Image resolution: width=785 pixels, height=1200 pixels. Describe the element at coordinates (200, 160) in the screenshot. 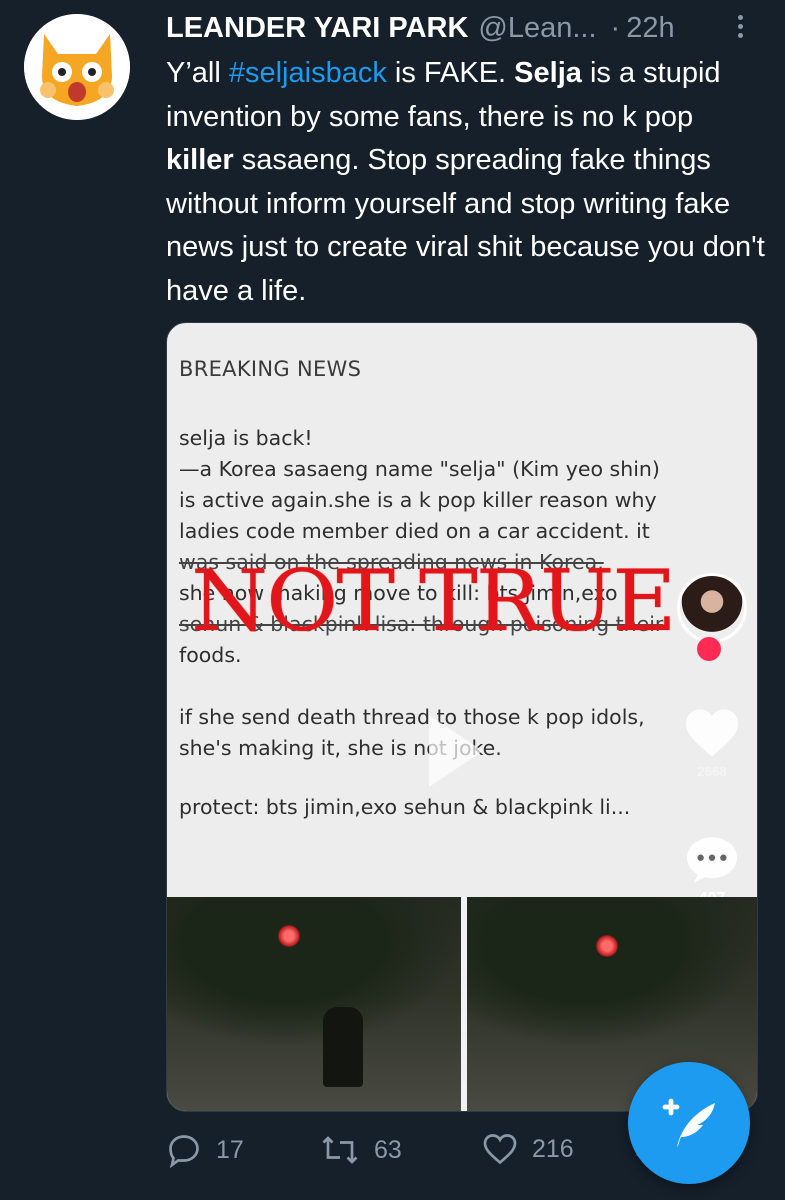

I see `tweet-bold-word: killer` at that location.